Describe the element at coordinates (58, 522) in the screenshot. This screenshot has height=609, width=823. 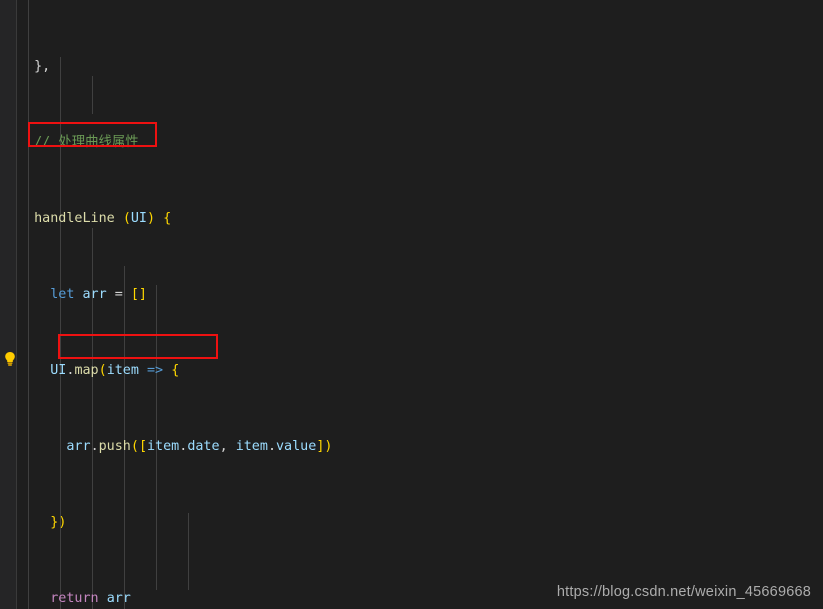
I see `code-line: })` at that location.